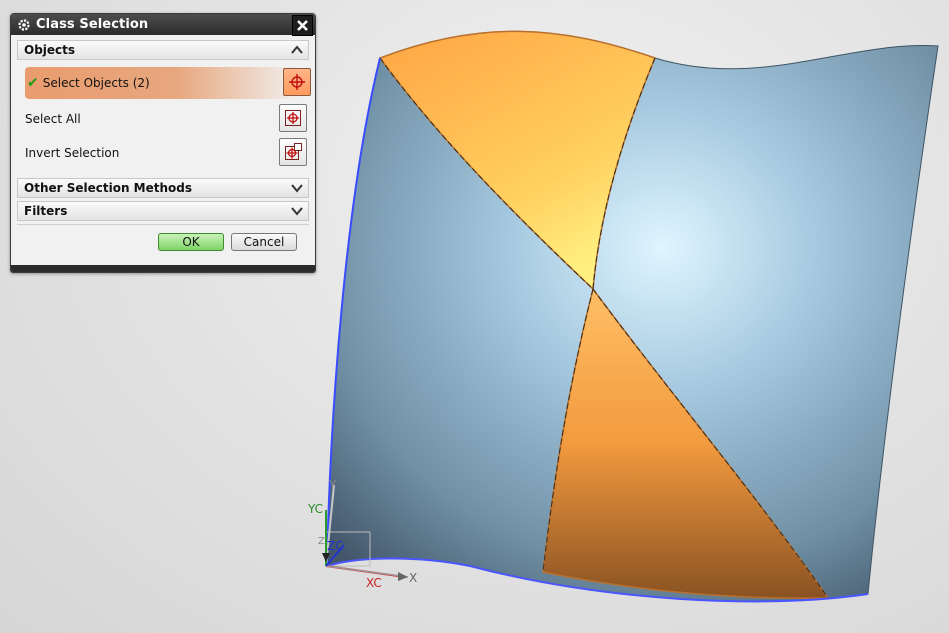 This screenshot has width=949, height=633. Describe the element at coordinates (163, 224) in the screenshot. I see `divider` at that location.